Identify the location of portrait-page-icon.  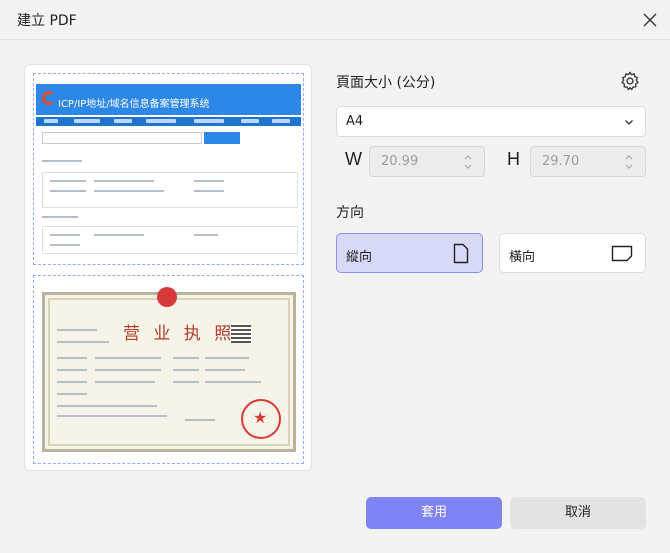
(461, 253).